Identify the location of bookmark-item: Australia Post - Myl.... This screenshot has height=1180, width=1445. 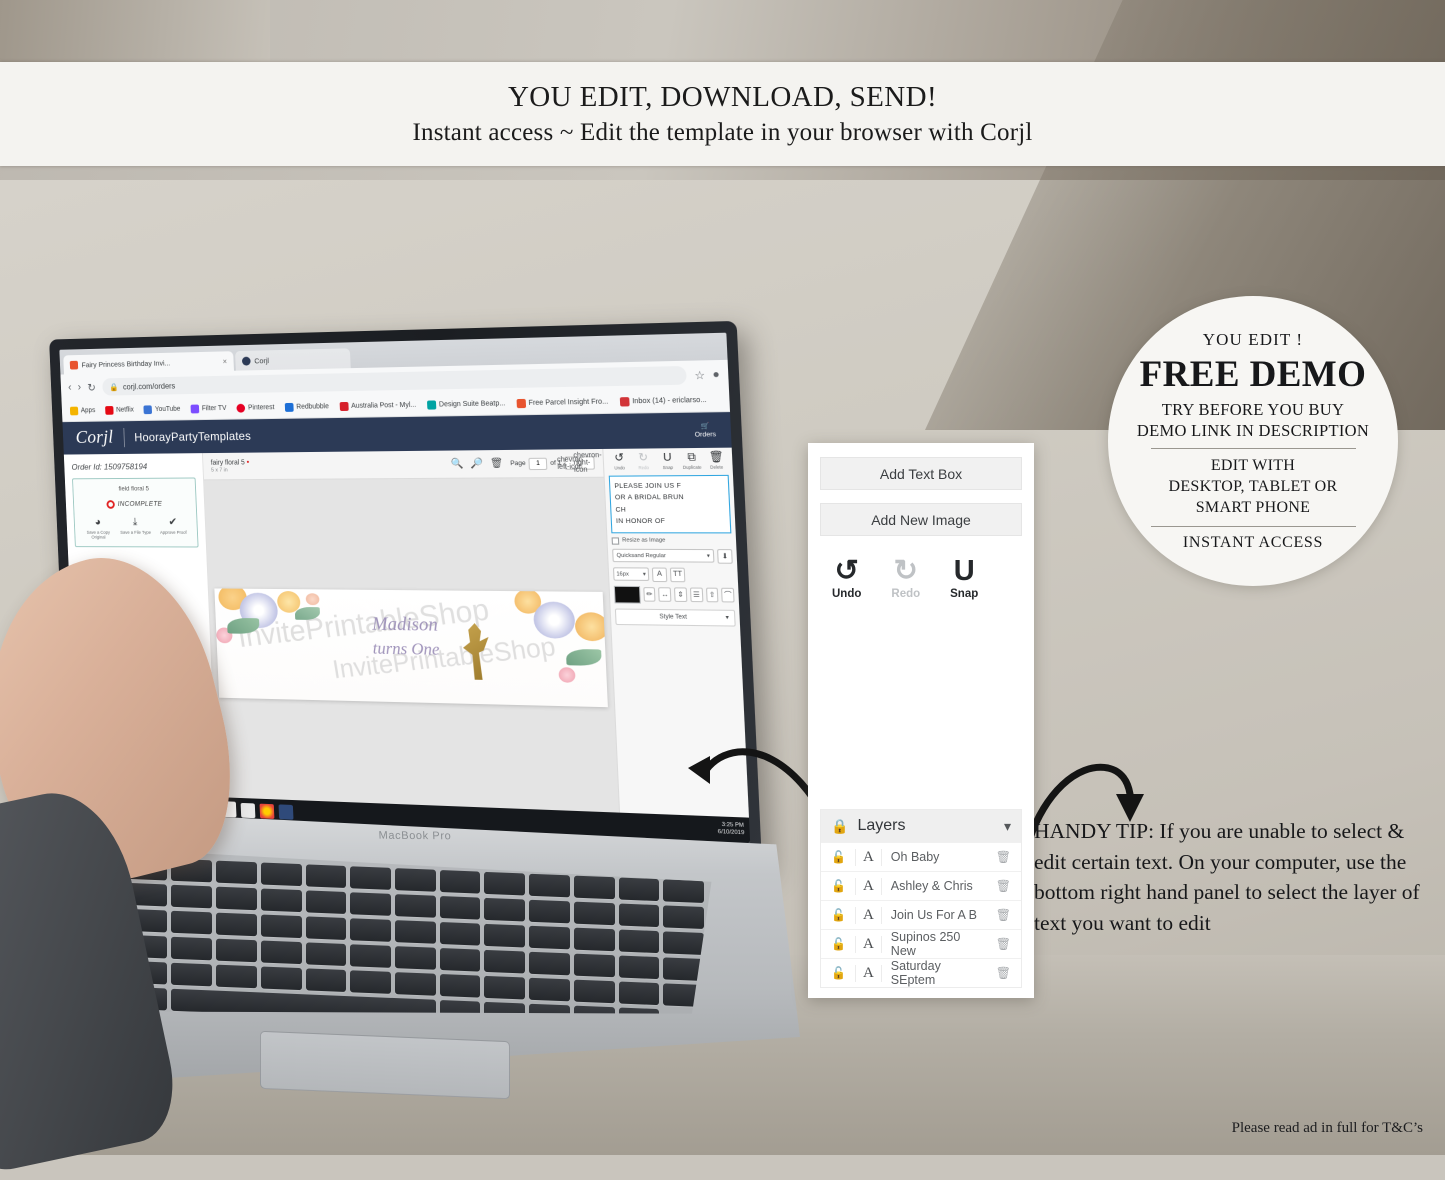
(377, 406).